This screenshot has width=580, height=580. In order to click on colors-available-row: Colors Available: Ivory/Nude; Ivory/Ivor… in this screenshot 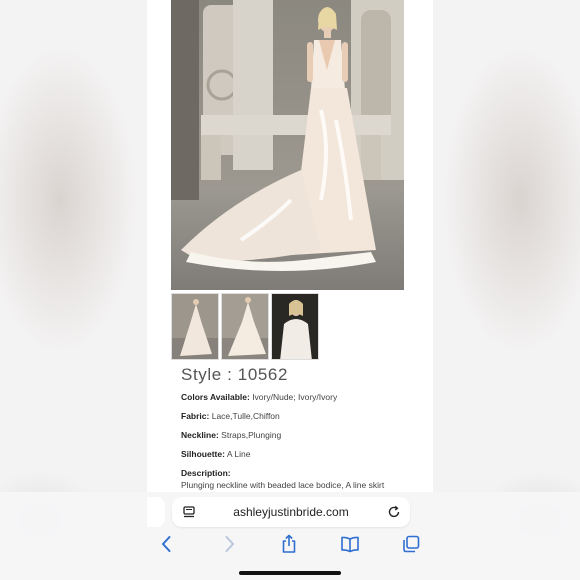, I will do `click(259, 397)`.